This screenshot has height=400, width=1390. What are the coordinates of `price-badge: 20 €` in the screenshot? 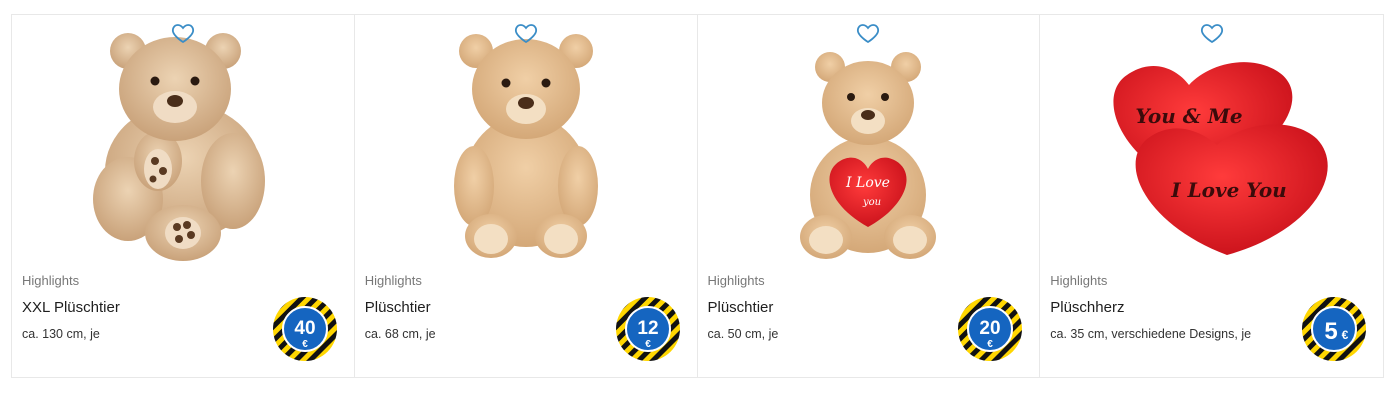 It's located at (990, 329).